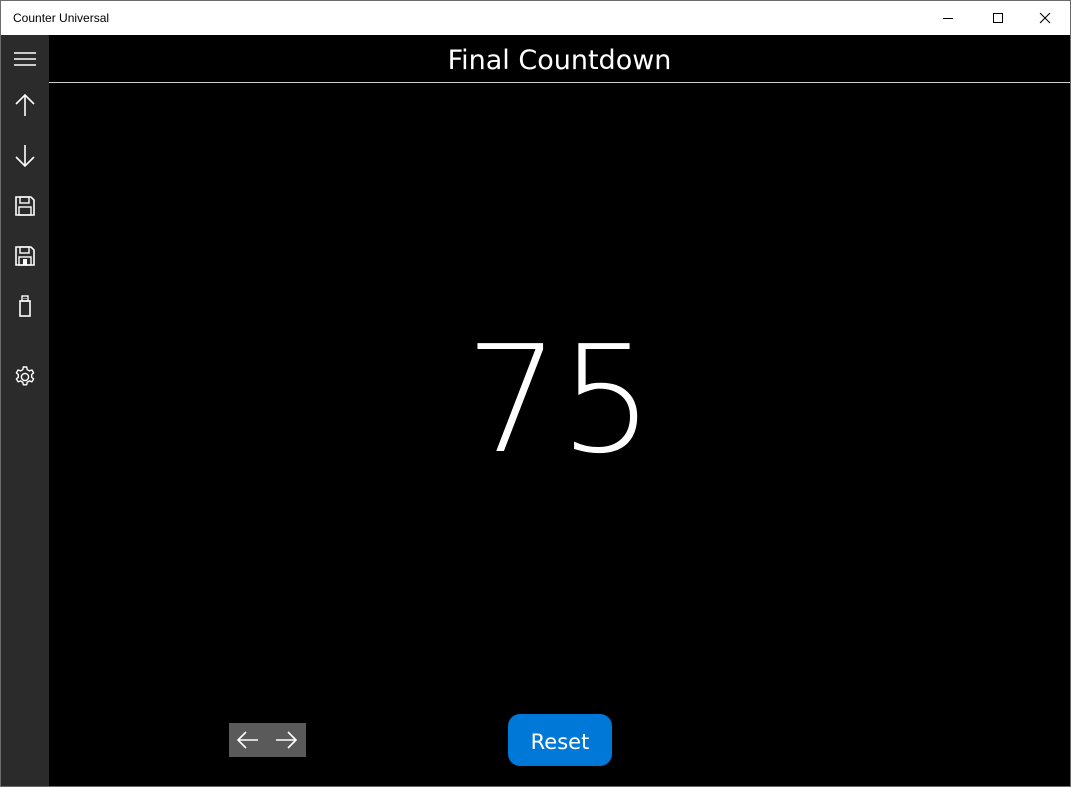 Image resolution: width=1071 pixels, height=787 pixels. I want to click on next-counter-button, so click(286, 740).